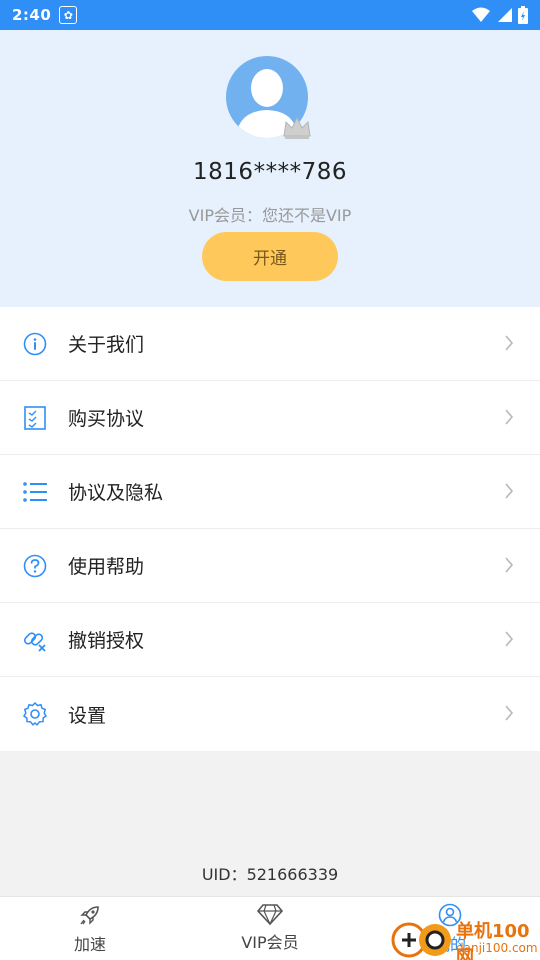 This screenshot has width=540, height=960. I want to click on battery-icon, so click(523, 15).